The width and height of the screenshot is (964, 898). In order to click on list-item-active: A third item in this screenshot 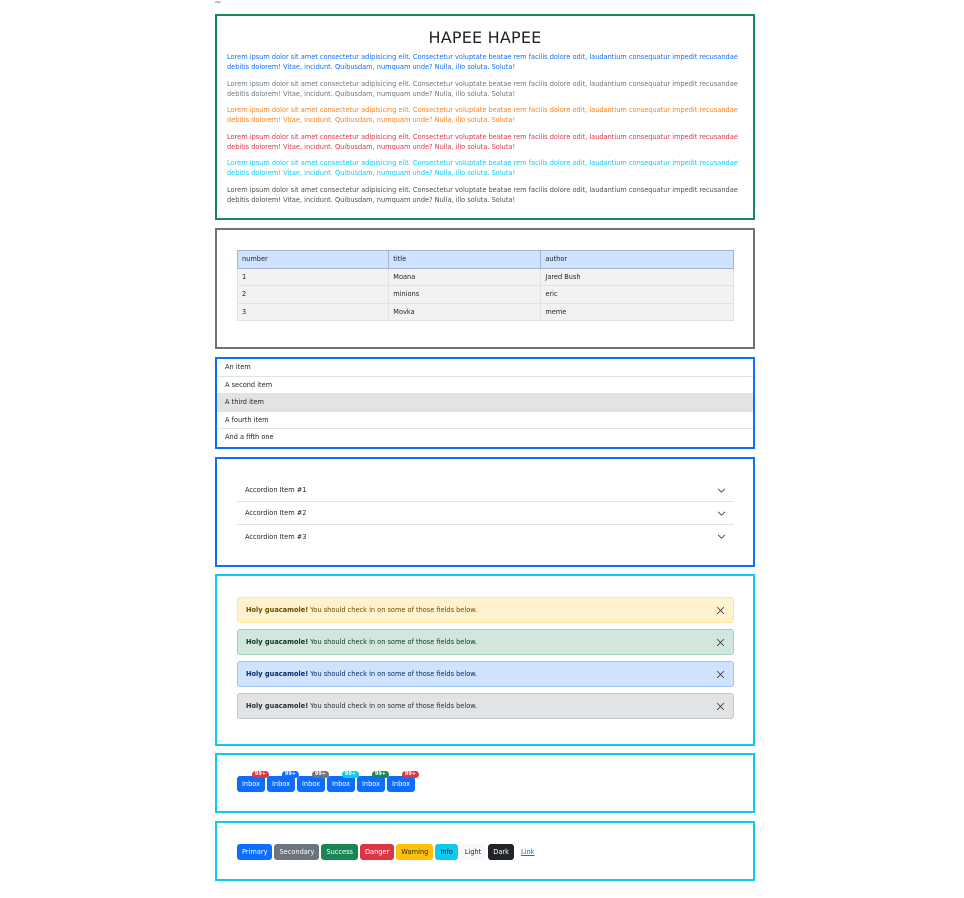, I will do `click(485, 403)`.